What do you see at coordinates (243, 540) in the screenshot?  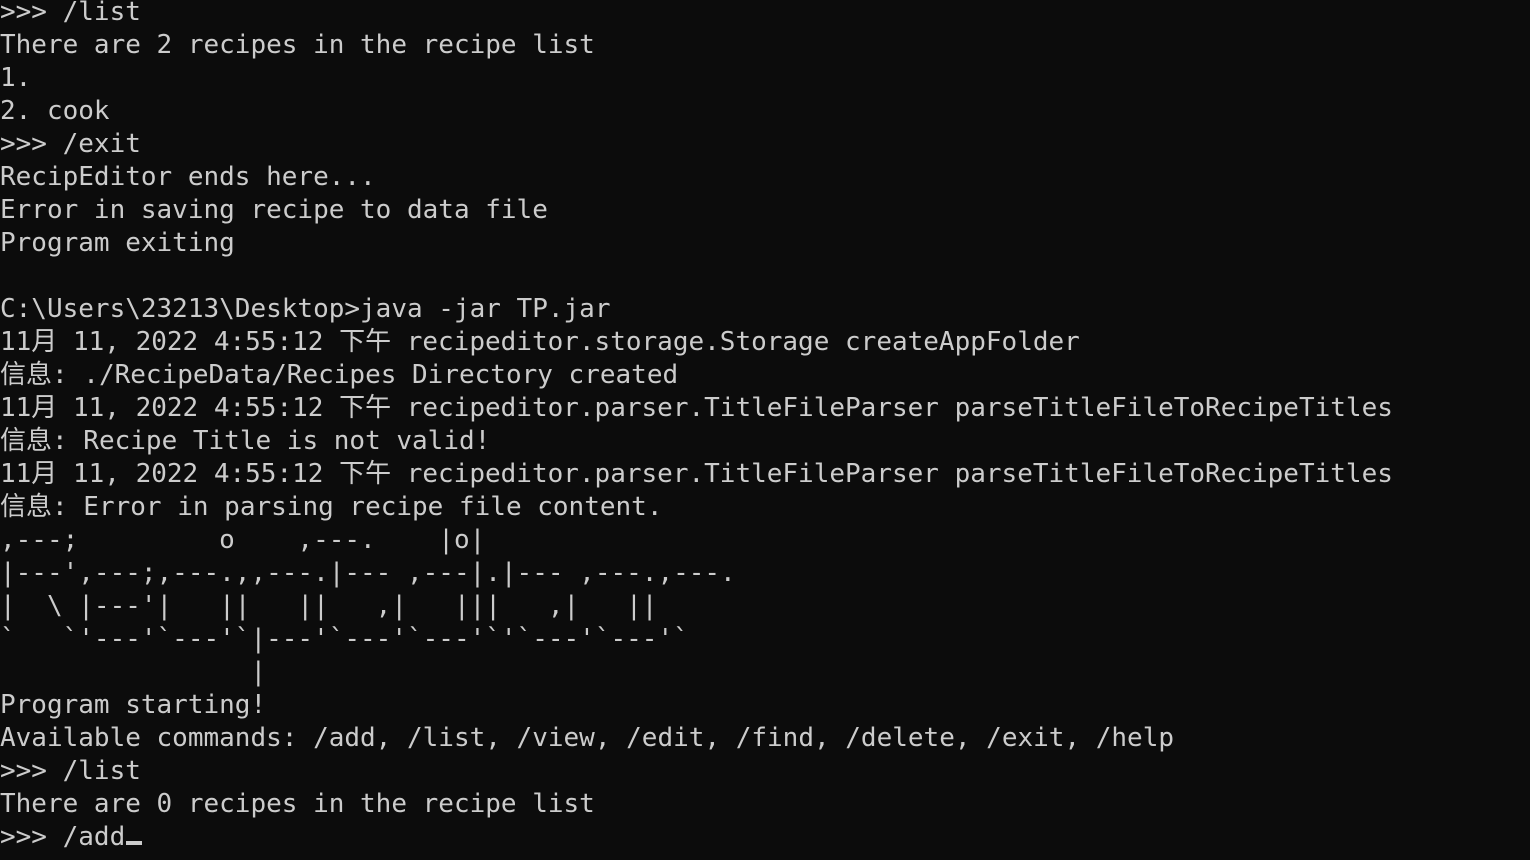 I see `ascii-logo-line: ,---; o ,---. |o|` at bounding box center [243, 540].